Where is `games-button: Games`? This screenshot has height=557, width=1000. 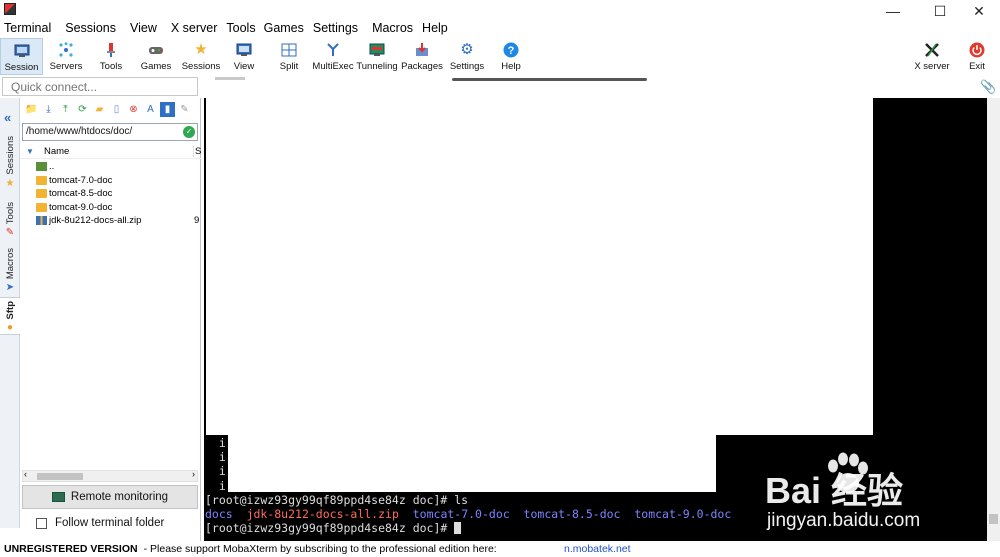 games-button: Games is located at coordinates (156, 56).